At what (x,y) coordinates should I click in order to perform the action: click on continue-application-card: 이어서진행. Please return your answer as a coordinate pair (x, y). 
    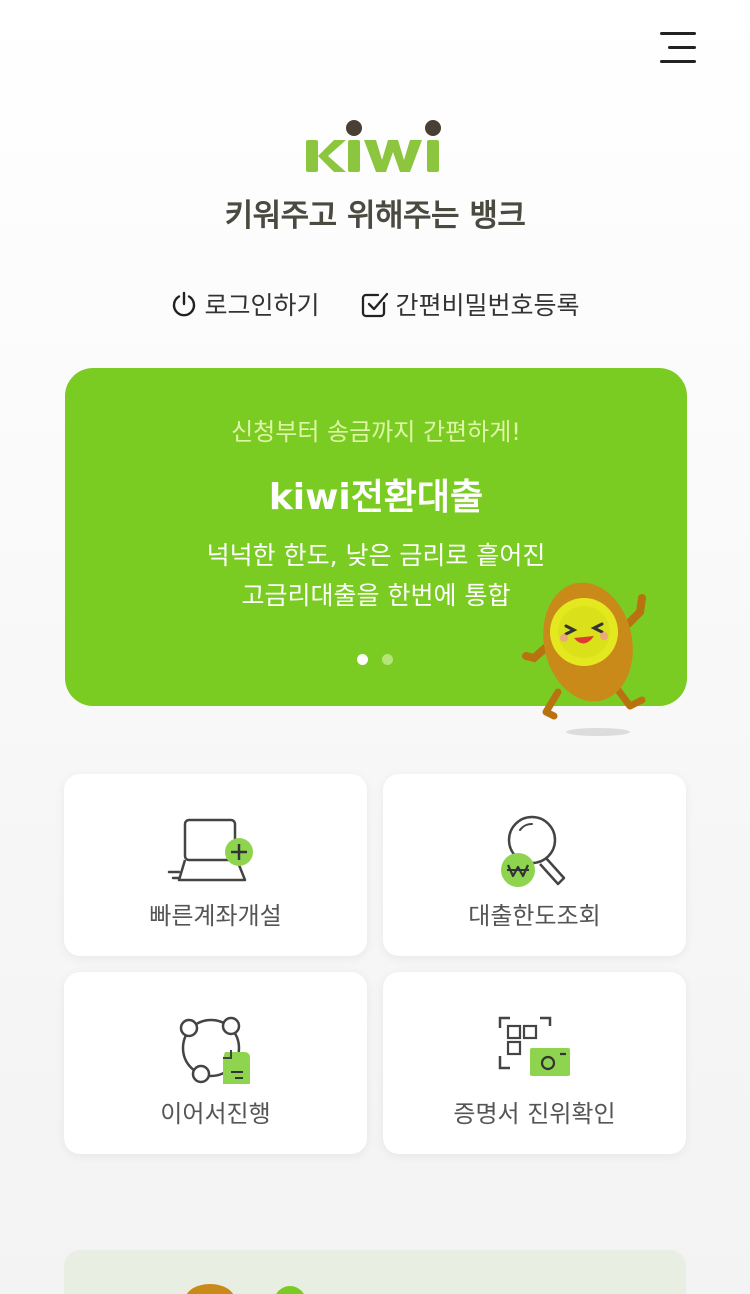
    Looking at the image, I should click on (215, 1063).